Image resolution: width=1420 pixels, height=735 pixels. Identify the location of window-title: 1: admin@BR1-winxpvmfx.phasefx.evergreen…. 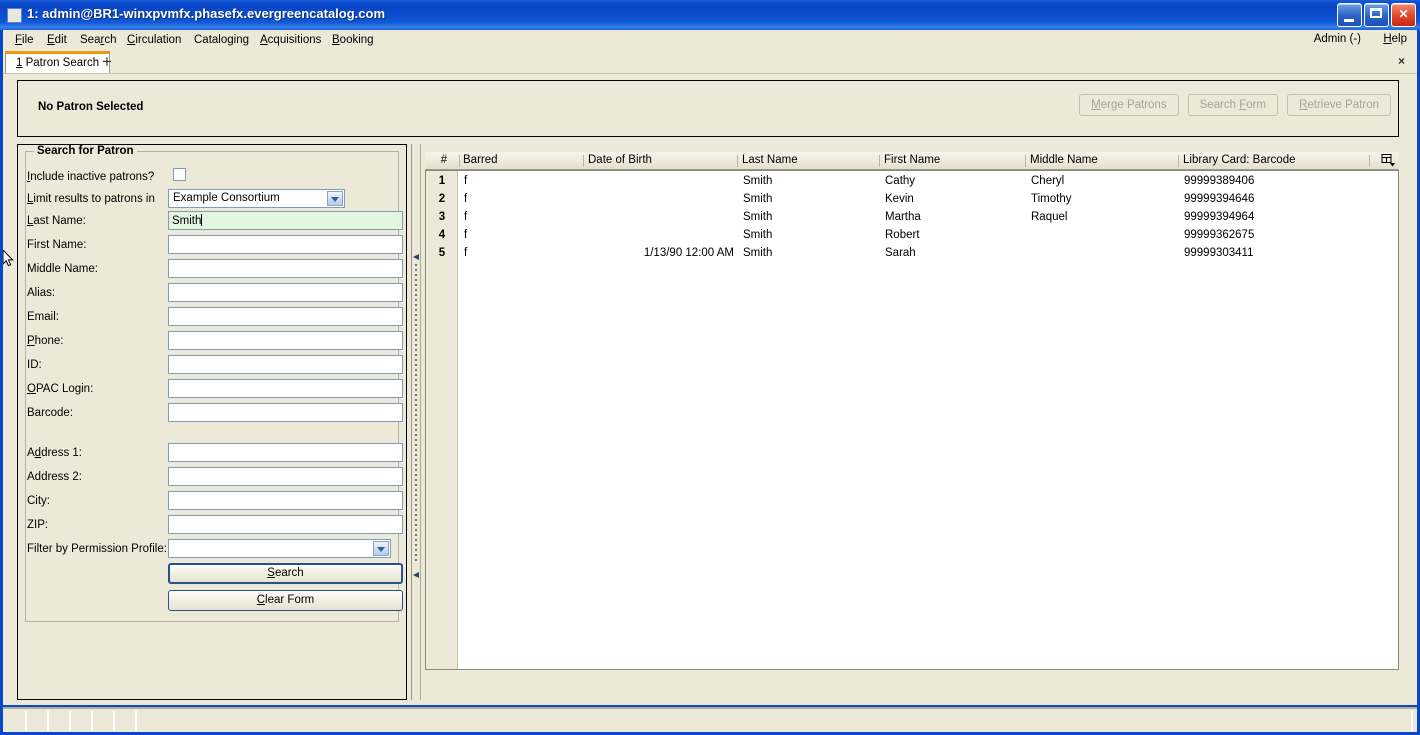
(206, 13).